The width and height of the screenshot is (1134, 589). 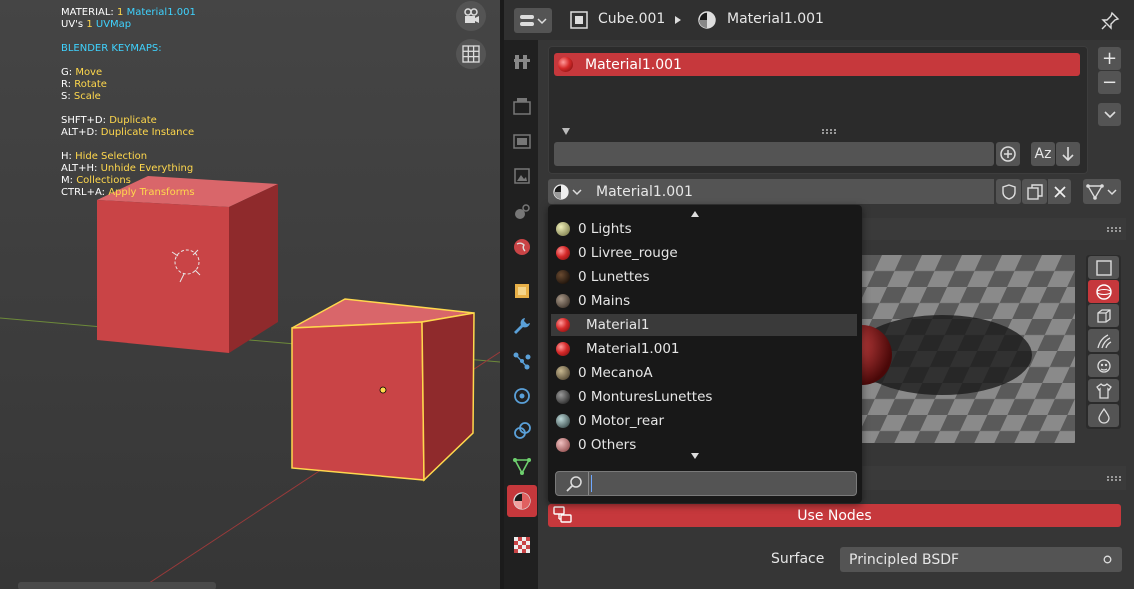 I want to click on tab-output, so click(x=522, y=141).